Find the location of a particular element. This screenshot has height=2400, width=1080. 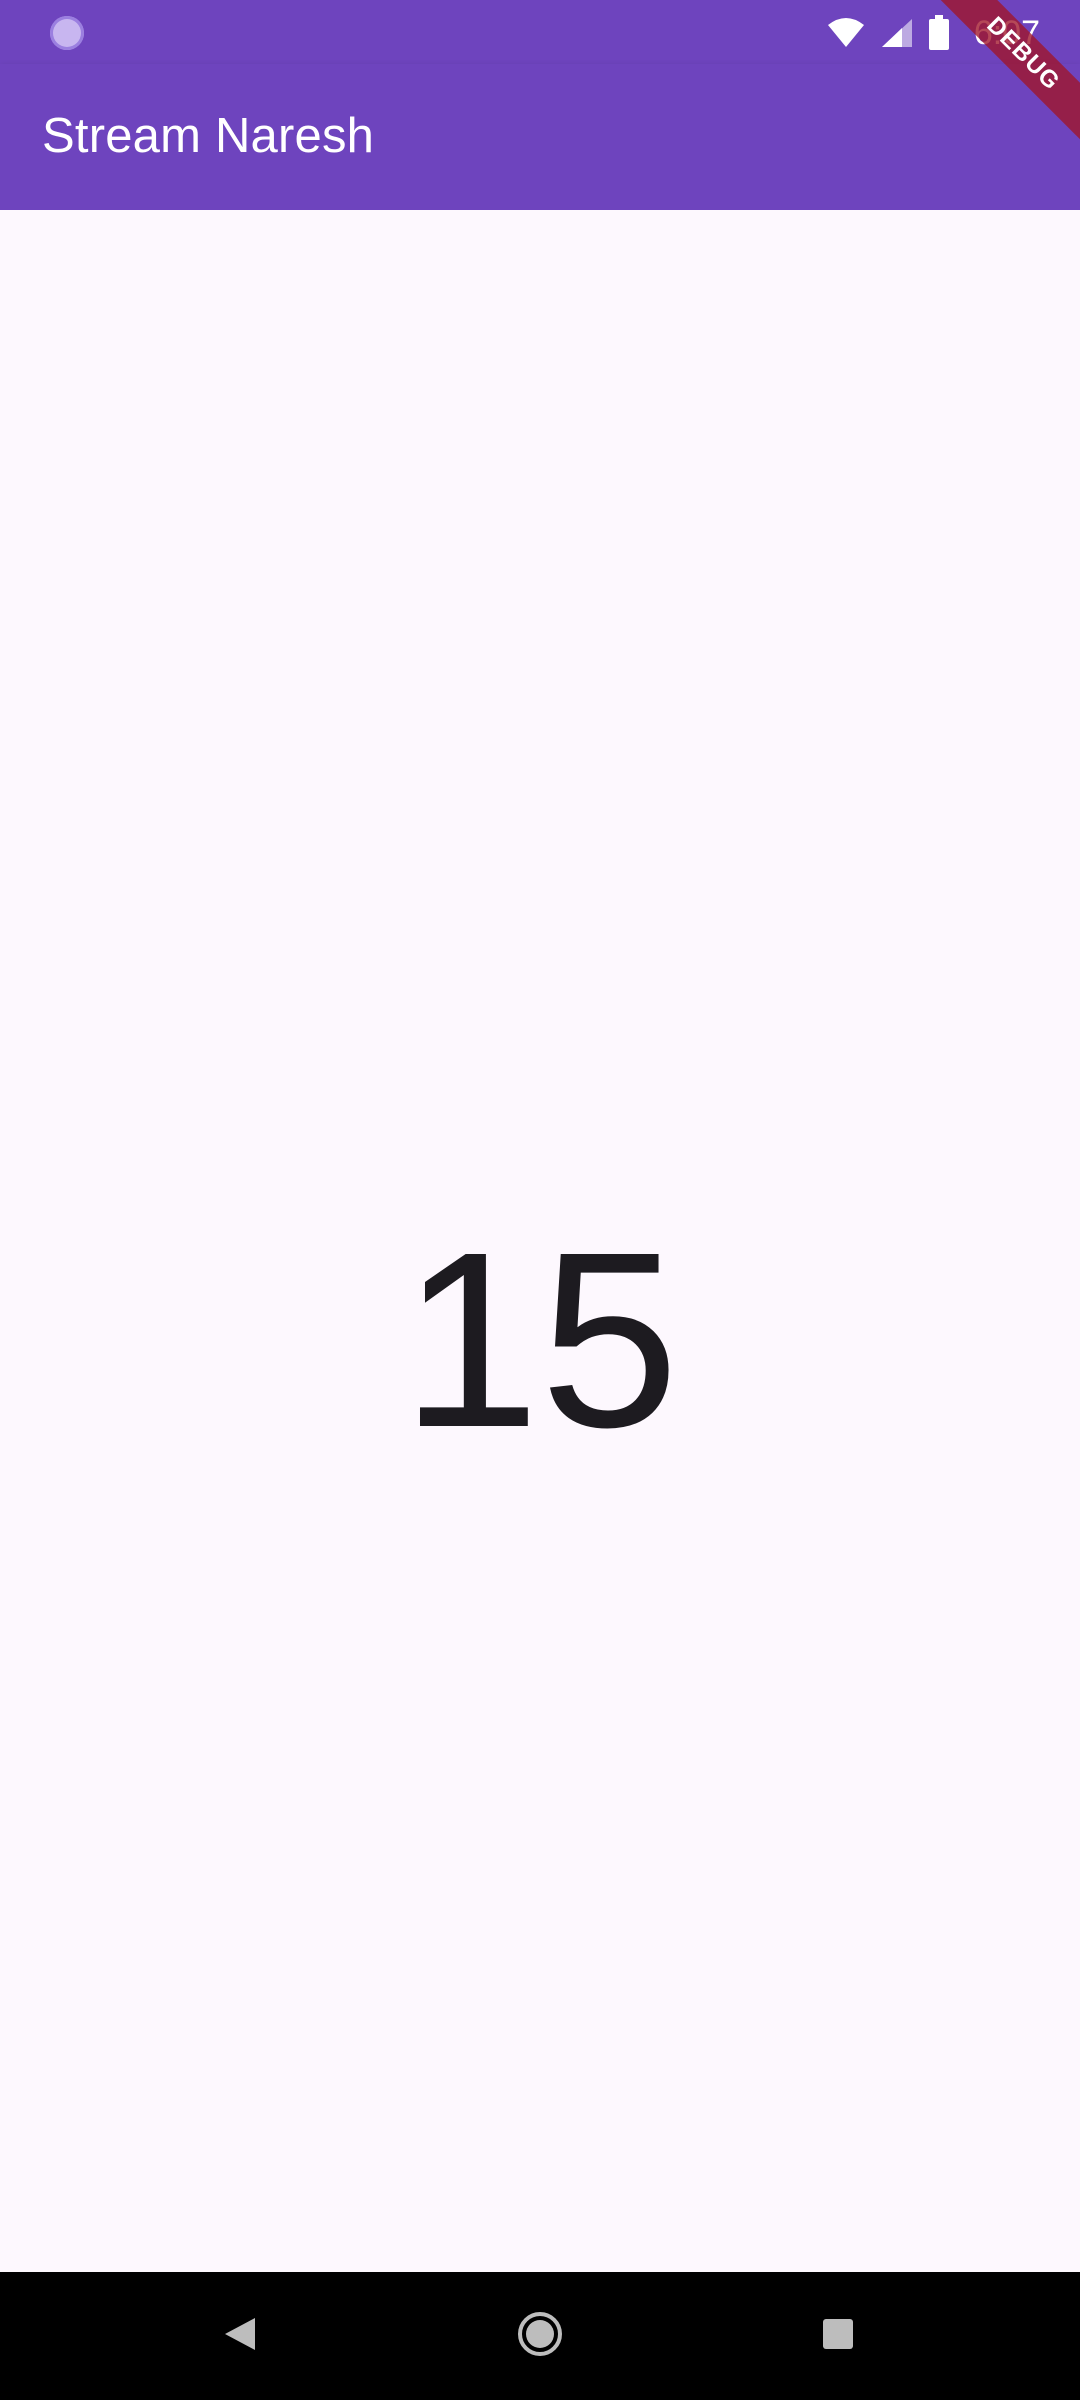

wifi-icon is located at coordinates (846, 33).